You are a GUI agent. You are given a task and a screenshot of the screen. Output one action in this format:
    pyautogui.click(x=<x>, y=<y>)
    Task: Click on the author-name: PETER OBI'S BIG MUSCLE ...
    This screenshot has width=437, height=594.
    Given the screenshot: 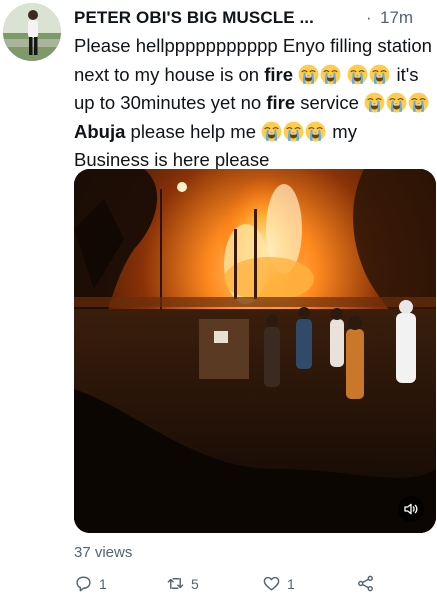 What is the action you would take?
    pyautogui.click(x=194, y=17)
    